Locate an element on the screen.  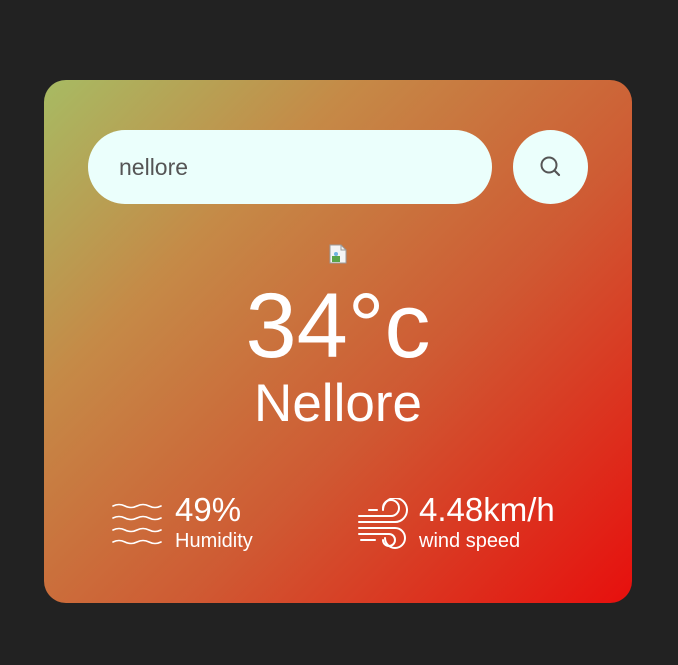
wind-value: 4.48km/h is located at coordinates (487, 509).